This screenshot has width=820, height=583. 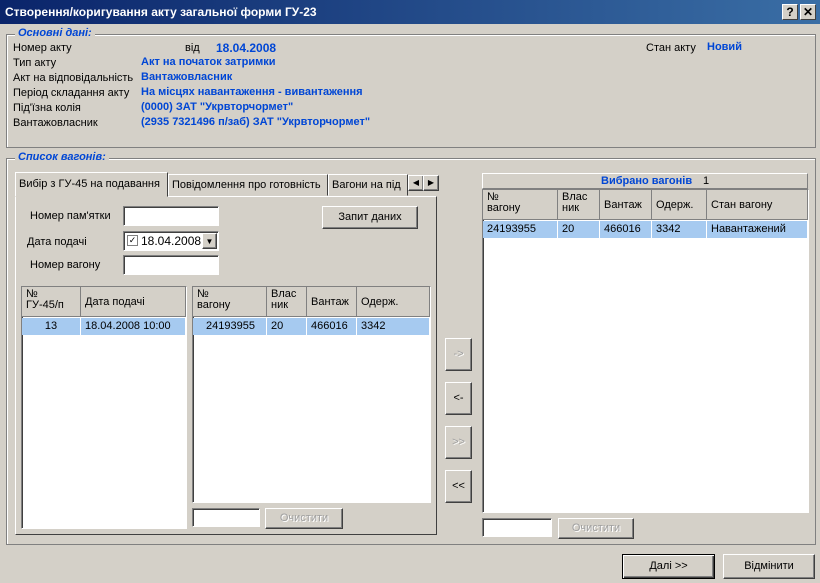 What do you see at coordinates (517, 527) in the screenshot?
I see `selected-filter-input` at bounding box center [517, 527].